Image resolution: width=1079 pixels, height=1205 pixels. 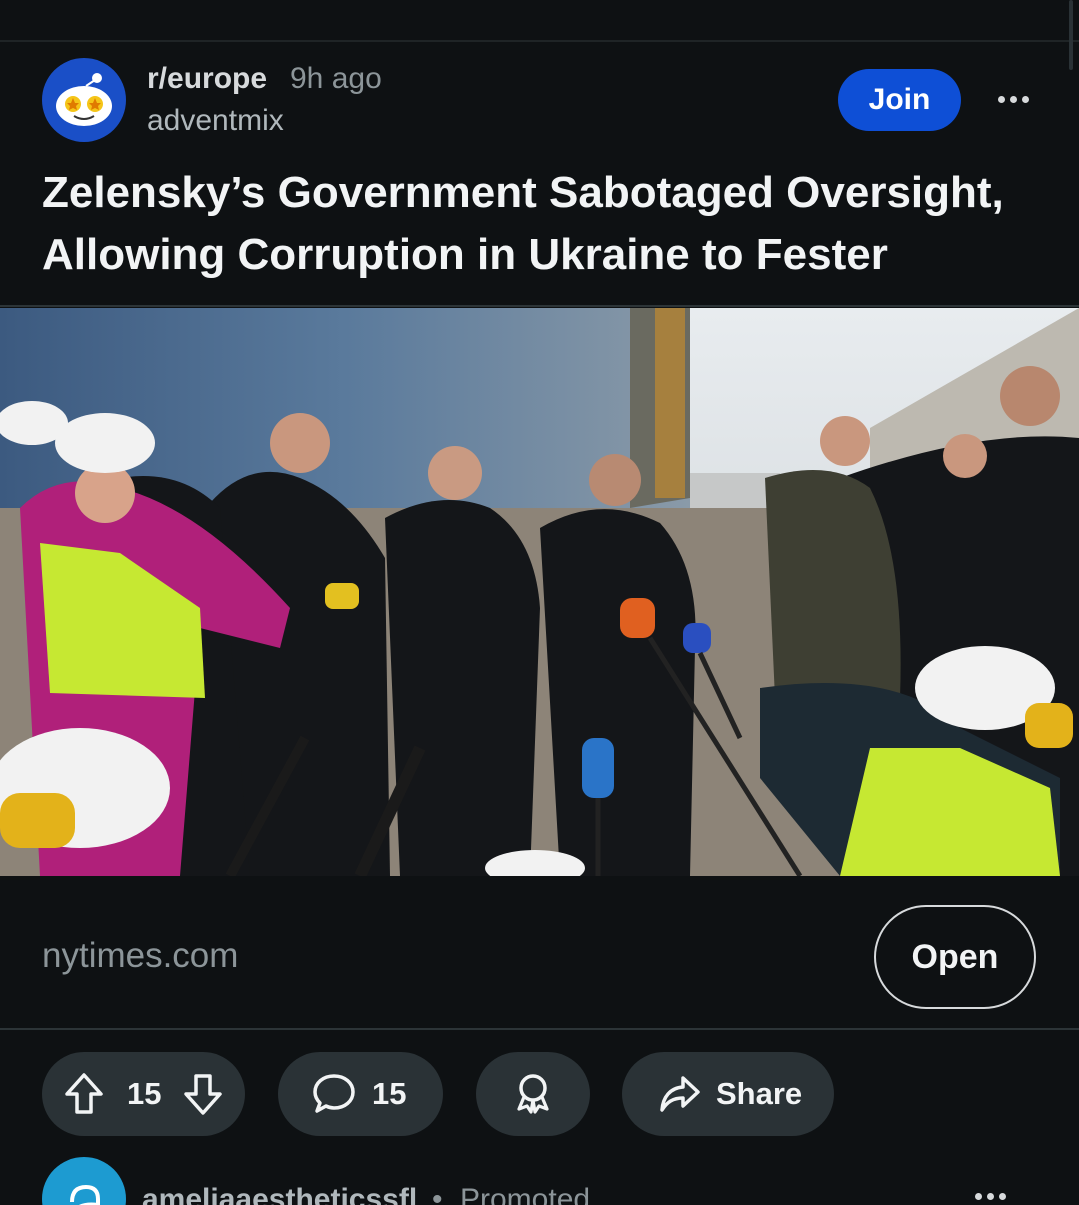 I want to click on award-button, so click(x=533, y=1094).